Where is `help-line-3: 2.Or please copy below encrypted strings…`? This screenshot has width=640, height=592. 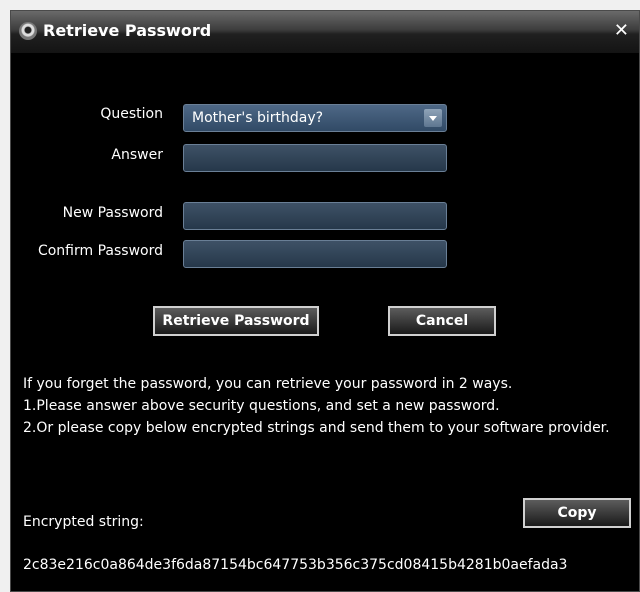 help-line-3: 2.Or please copy below encrypted strings… is located at coordinates (316, 428).